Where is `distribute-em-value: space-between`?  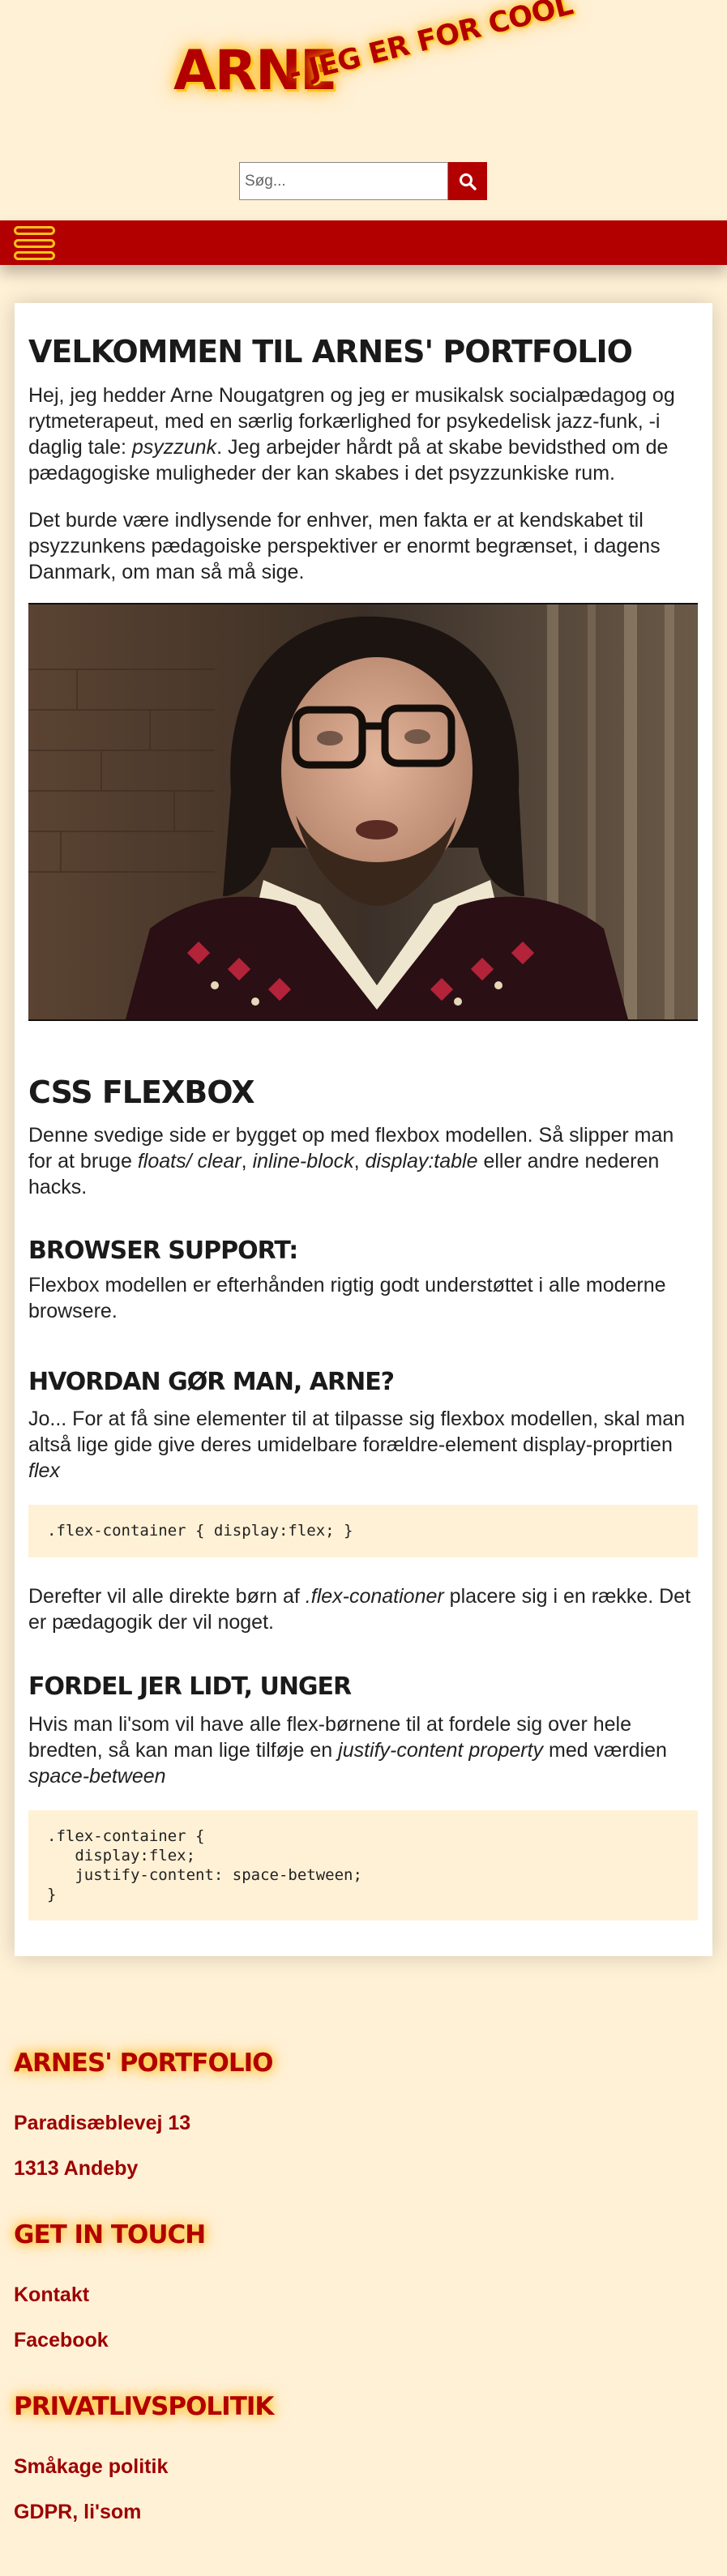 distribute-em-value: space-between is located at coordinates (97, 1776).